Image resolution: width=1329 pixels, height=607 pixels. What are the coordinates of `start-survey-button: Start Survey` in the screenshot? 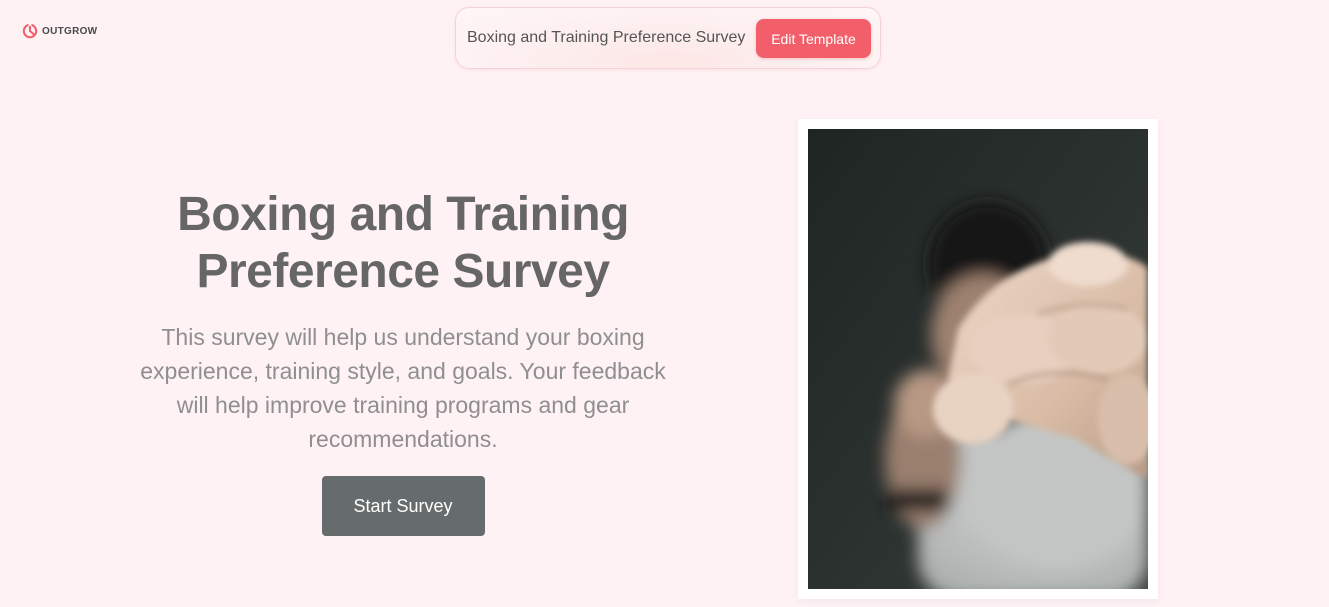 It's located at (403, 506).